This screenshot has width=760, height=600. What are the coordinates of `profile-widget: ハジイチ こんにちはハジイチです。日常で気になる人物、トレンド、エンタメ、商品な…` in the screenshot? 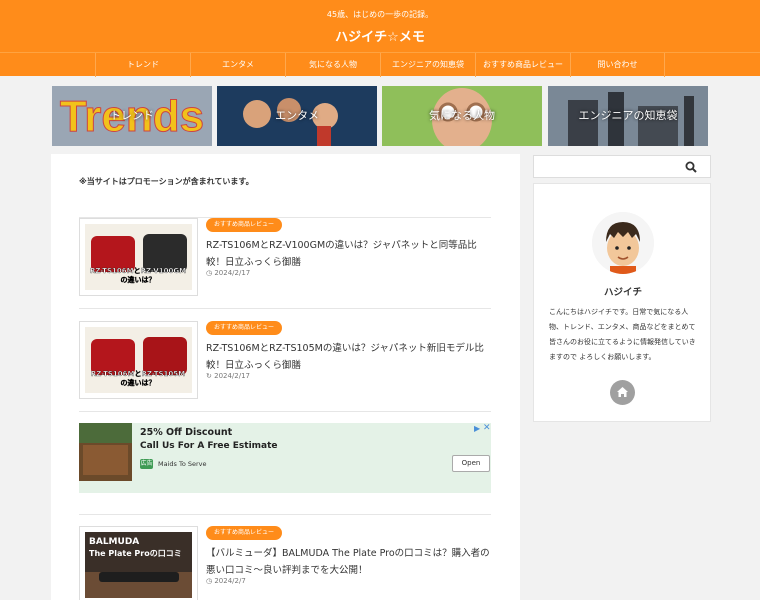 It's located at (622, 302).